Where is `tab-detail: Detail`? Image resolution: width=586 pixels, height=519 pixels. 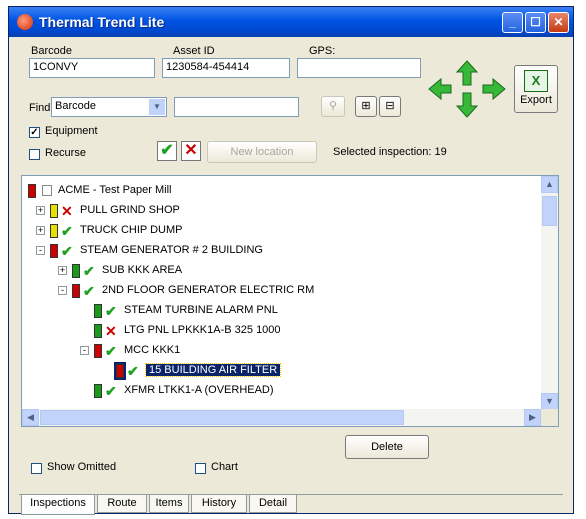 tab-detail: Detail is located at coordinates (273, 504).